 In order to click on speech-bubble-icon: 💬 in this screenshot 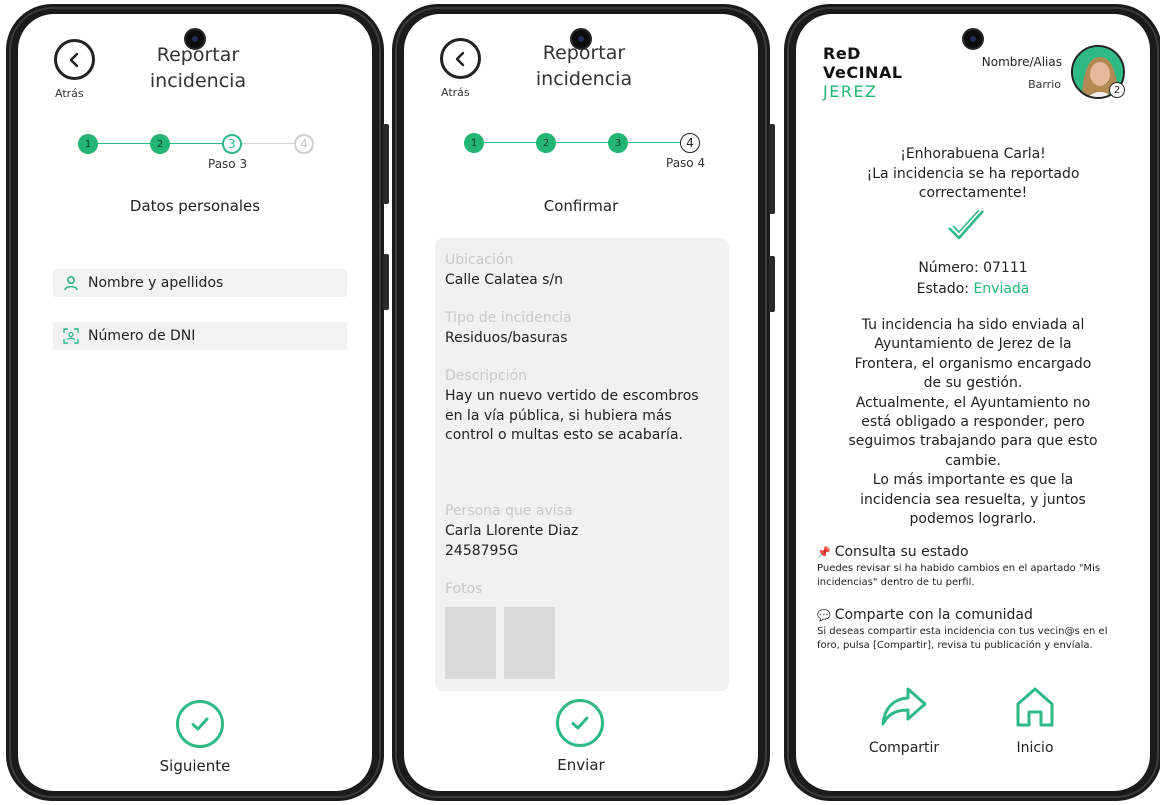, I will do `click(824, 615)`.